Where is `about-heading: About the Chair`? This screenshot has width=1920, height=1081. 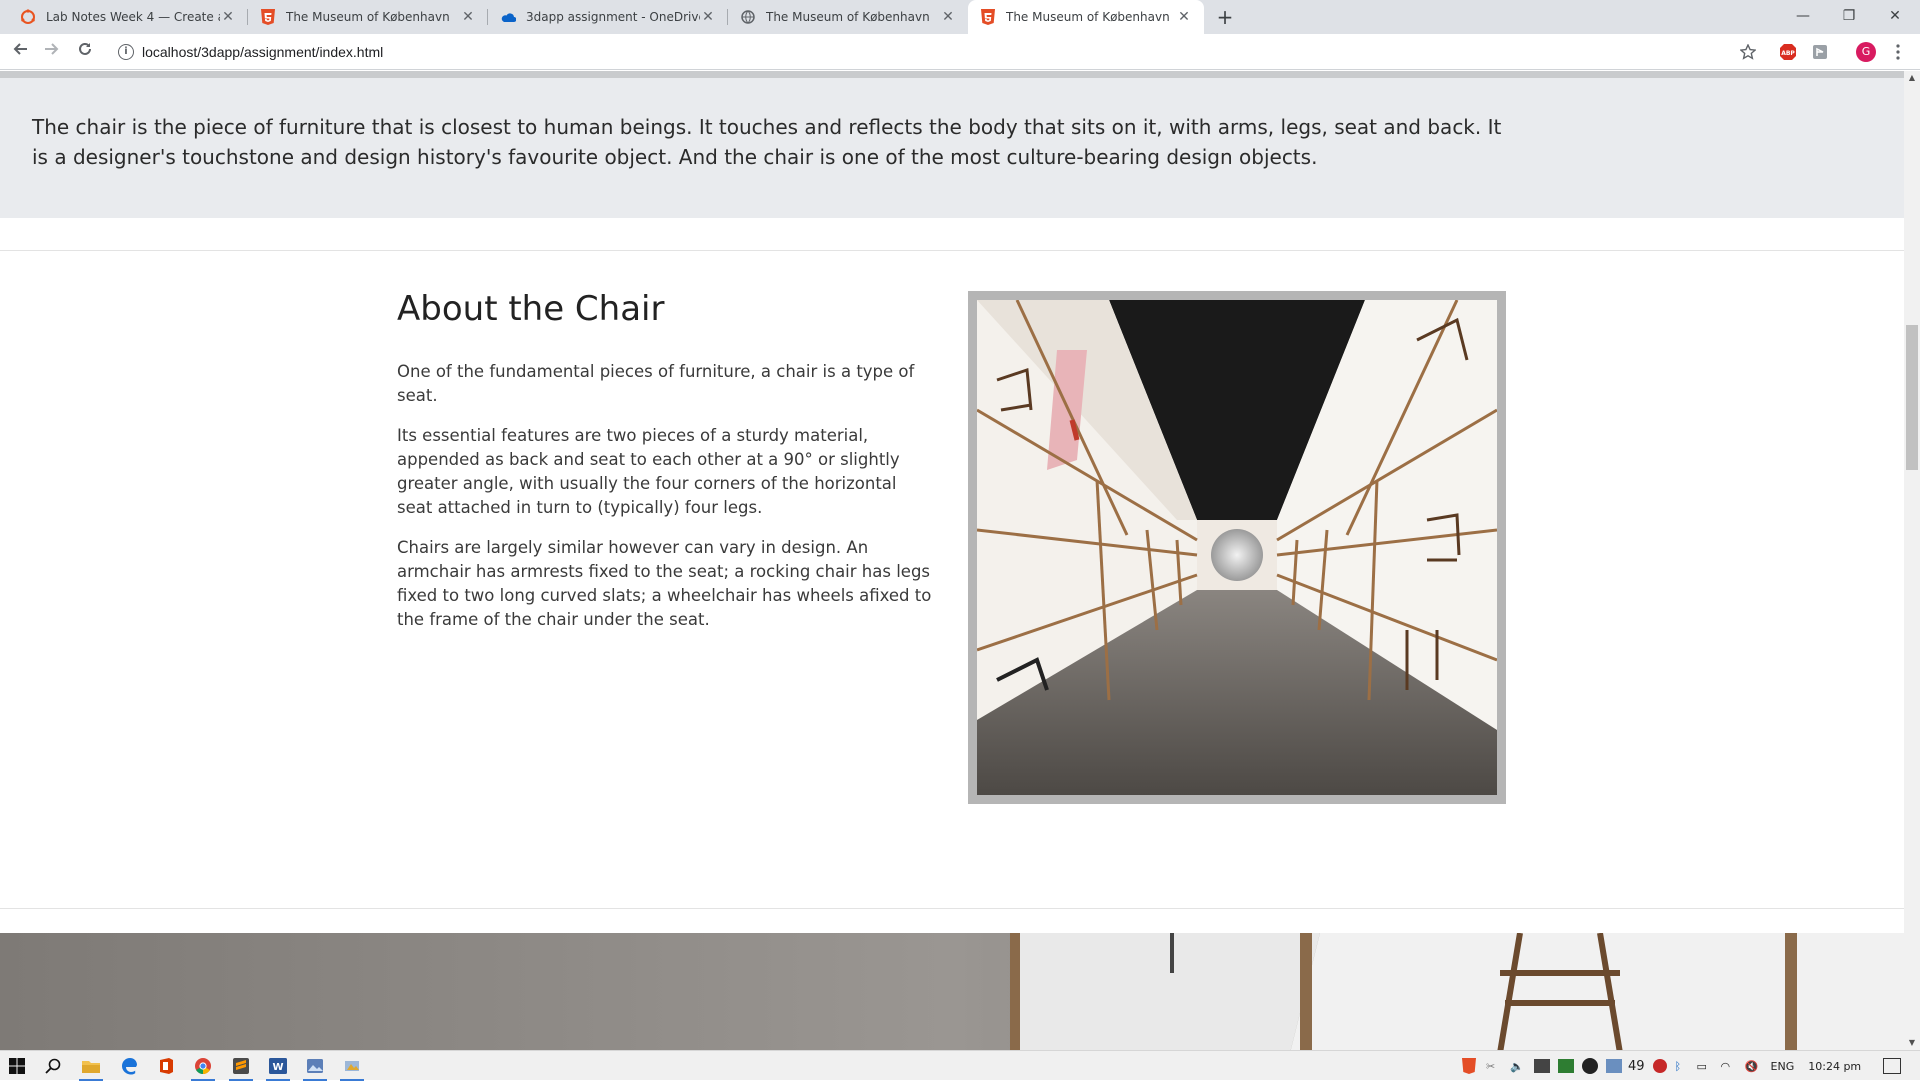
about-heading: About the Chair is located at coordinates (531, 309).